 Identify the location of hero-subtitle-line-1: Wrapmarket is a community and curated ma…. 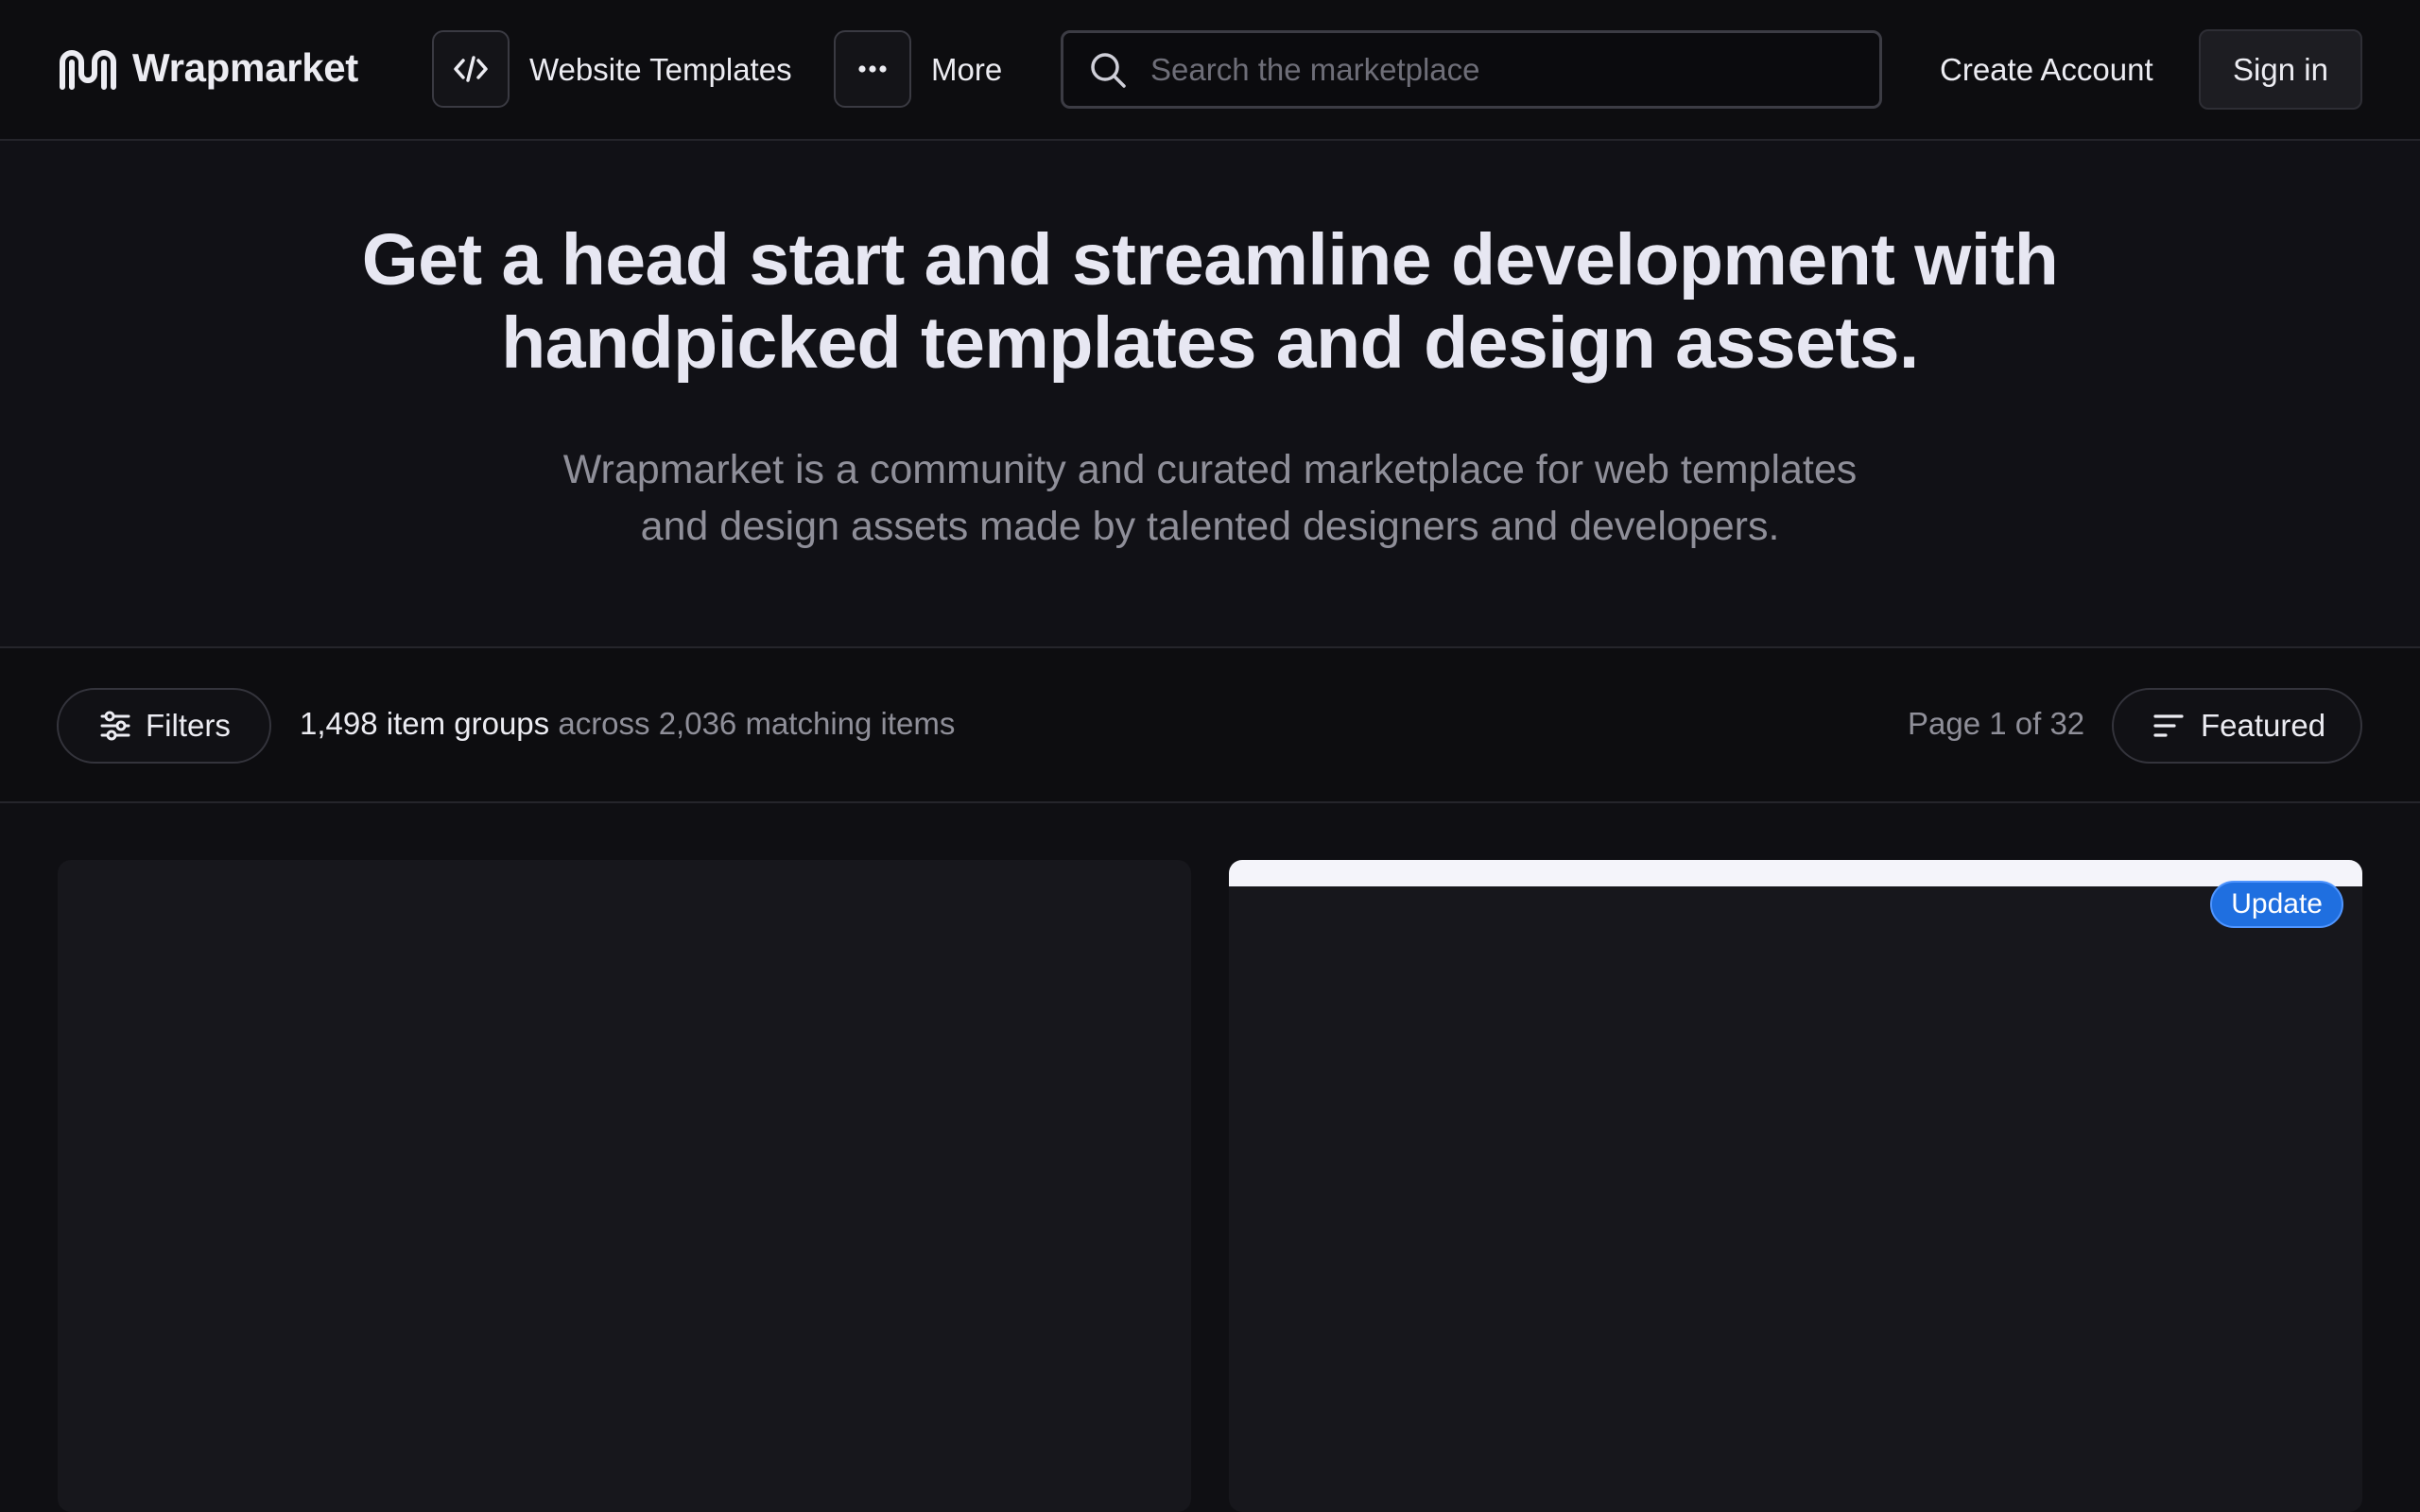
(1210, 469).